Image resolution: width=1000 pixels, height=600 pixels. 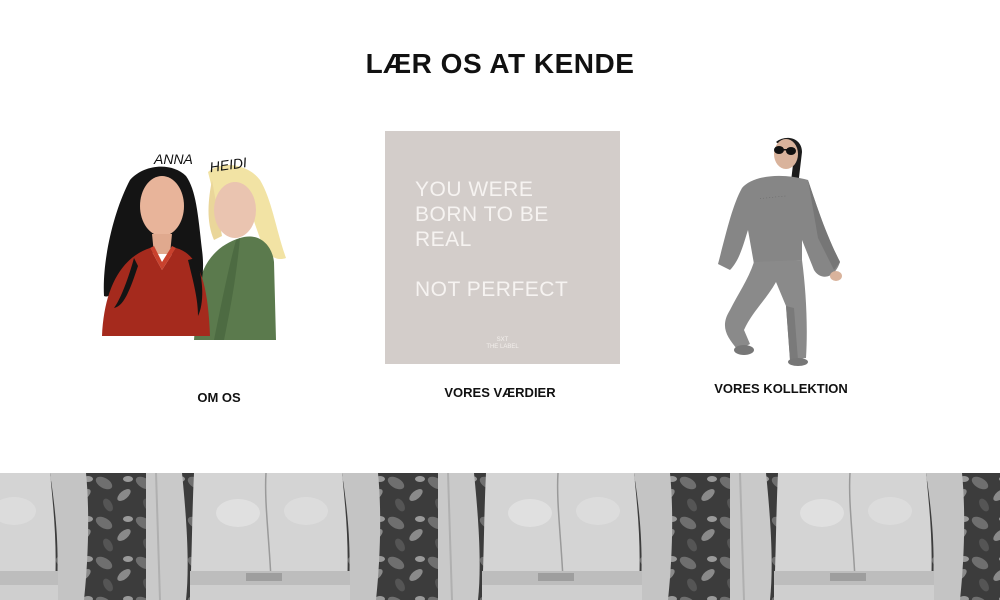 What do you see at coordinates (492, 289) in the screenshot?
I see `quote-line: NOT PERFECT` at bounding box center [492, 289].